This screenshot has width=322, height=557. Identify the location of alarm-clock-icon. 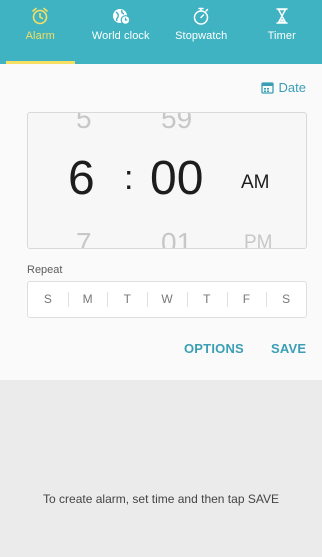
(40, 16).